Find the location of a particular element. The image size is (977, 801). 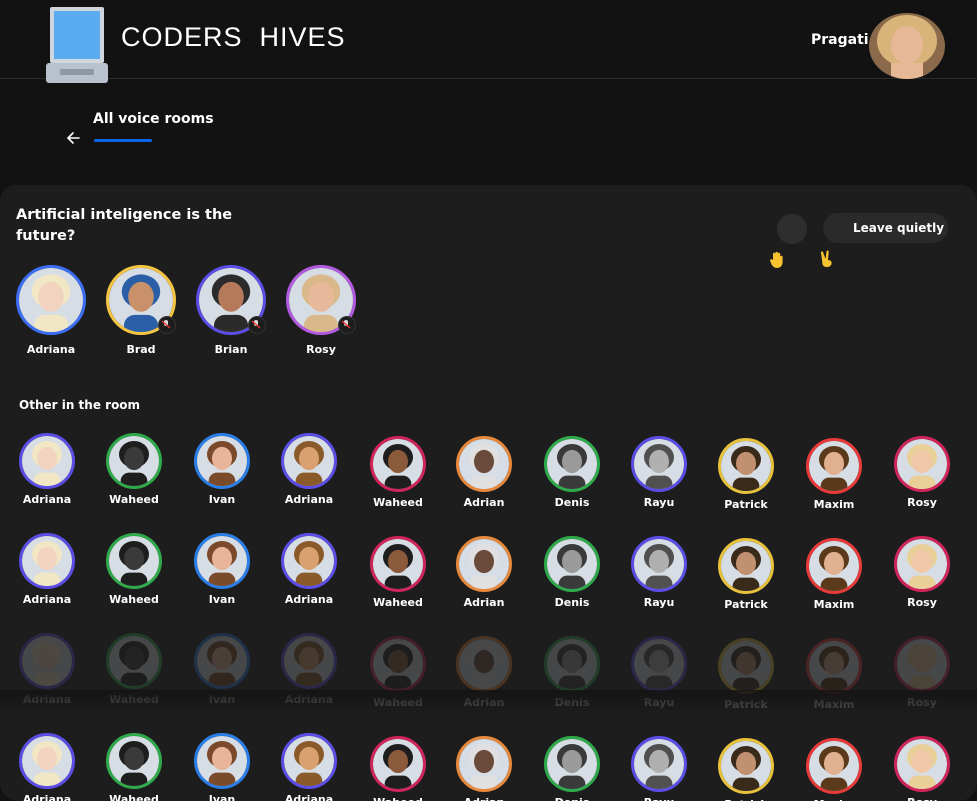

speaker-item: Brad is located at coordinates (141, 310).